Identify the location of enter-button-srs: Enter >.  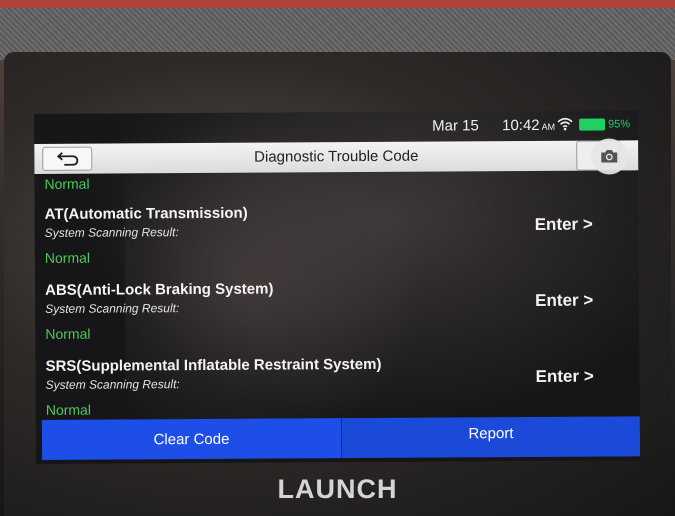
(565, 377).